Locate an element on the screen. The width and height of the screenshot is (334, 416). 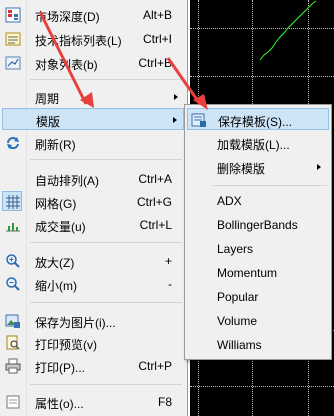
save-picture-icon is located at coordinates (13, 321).